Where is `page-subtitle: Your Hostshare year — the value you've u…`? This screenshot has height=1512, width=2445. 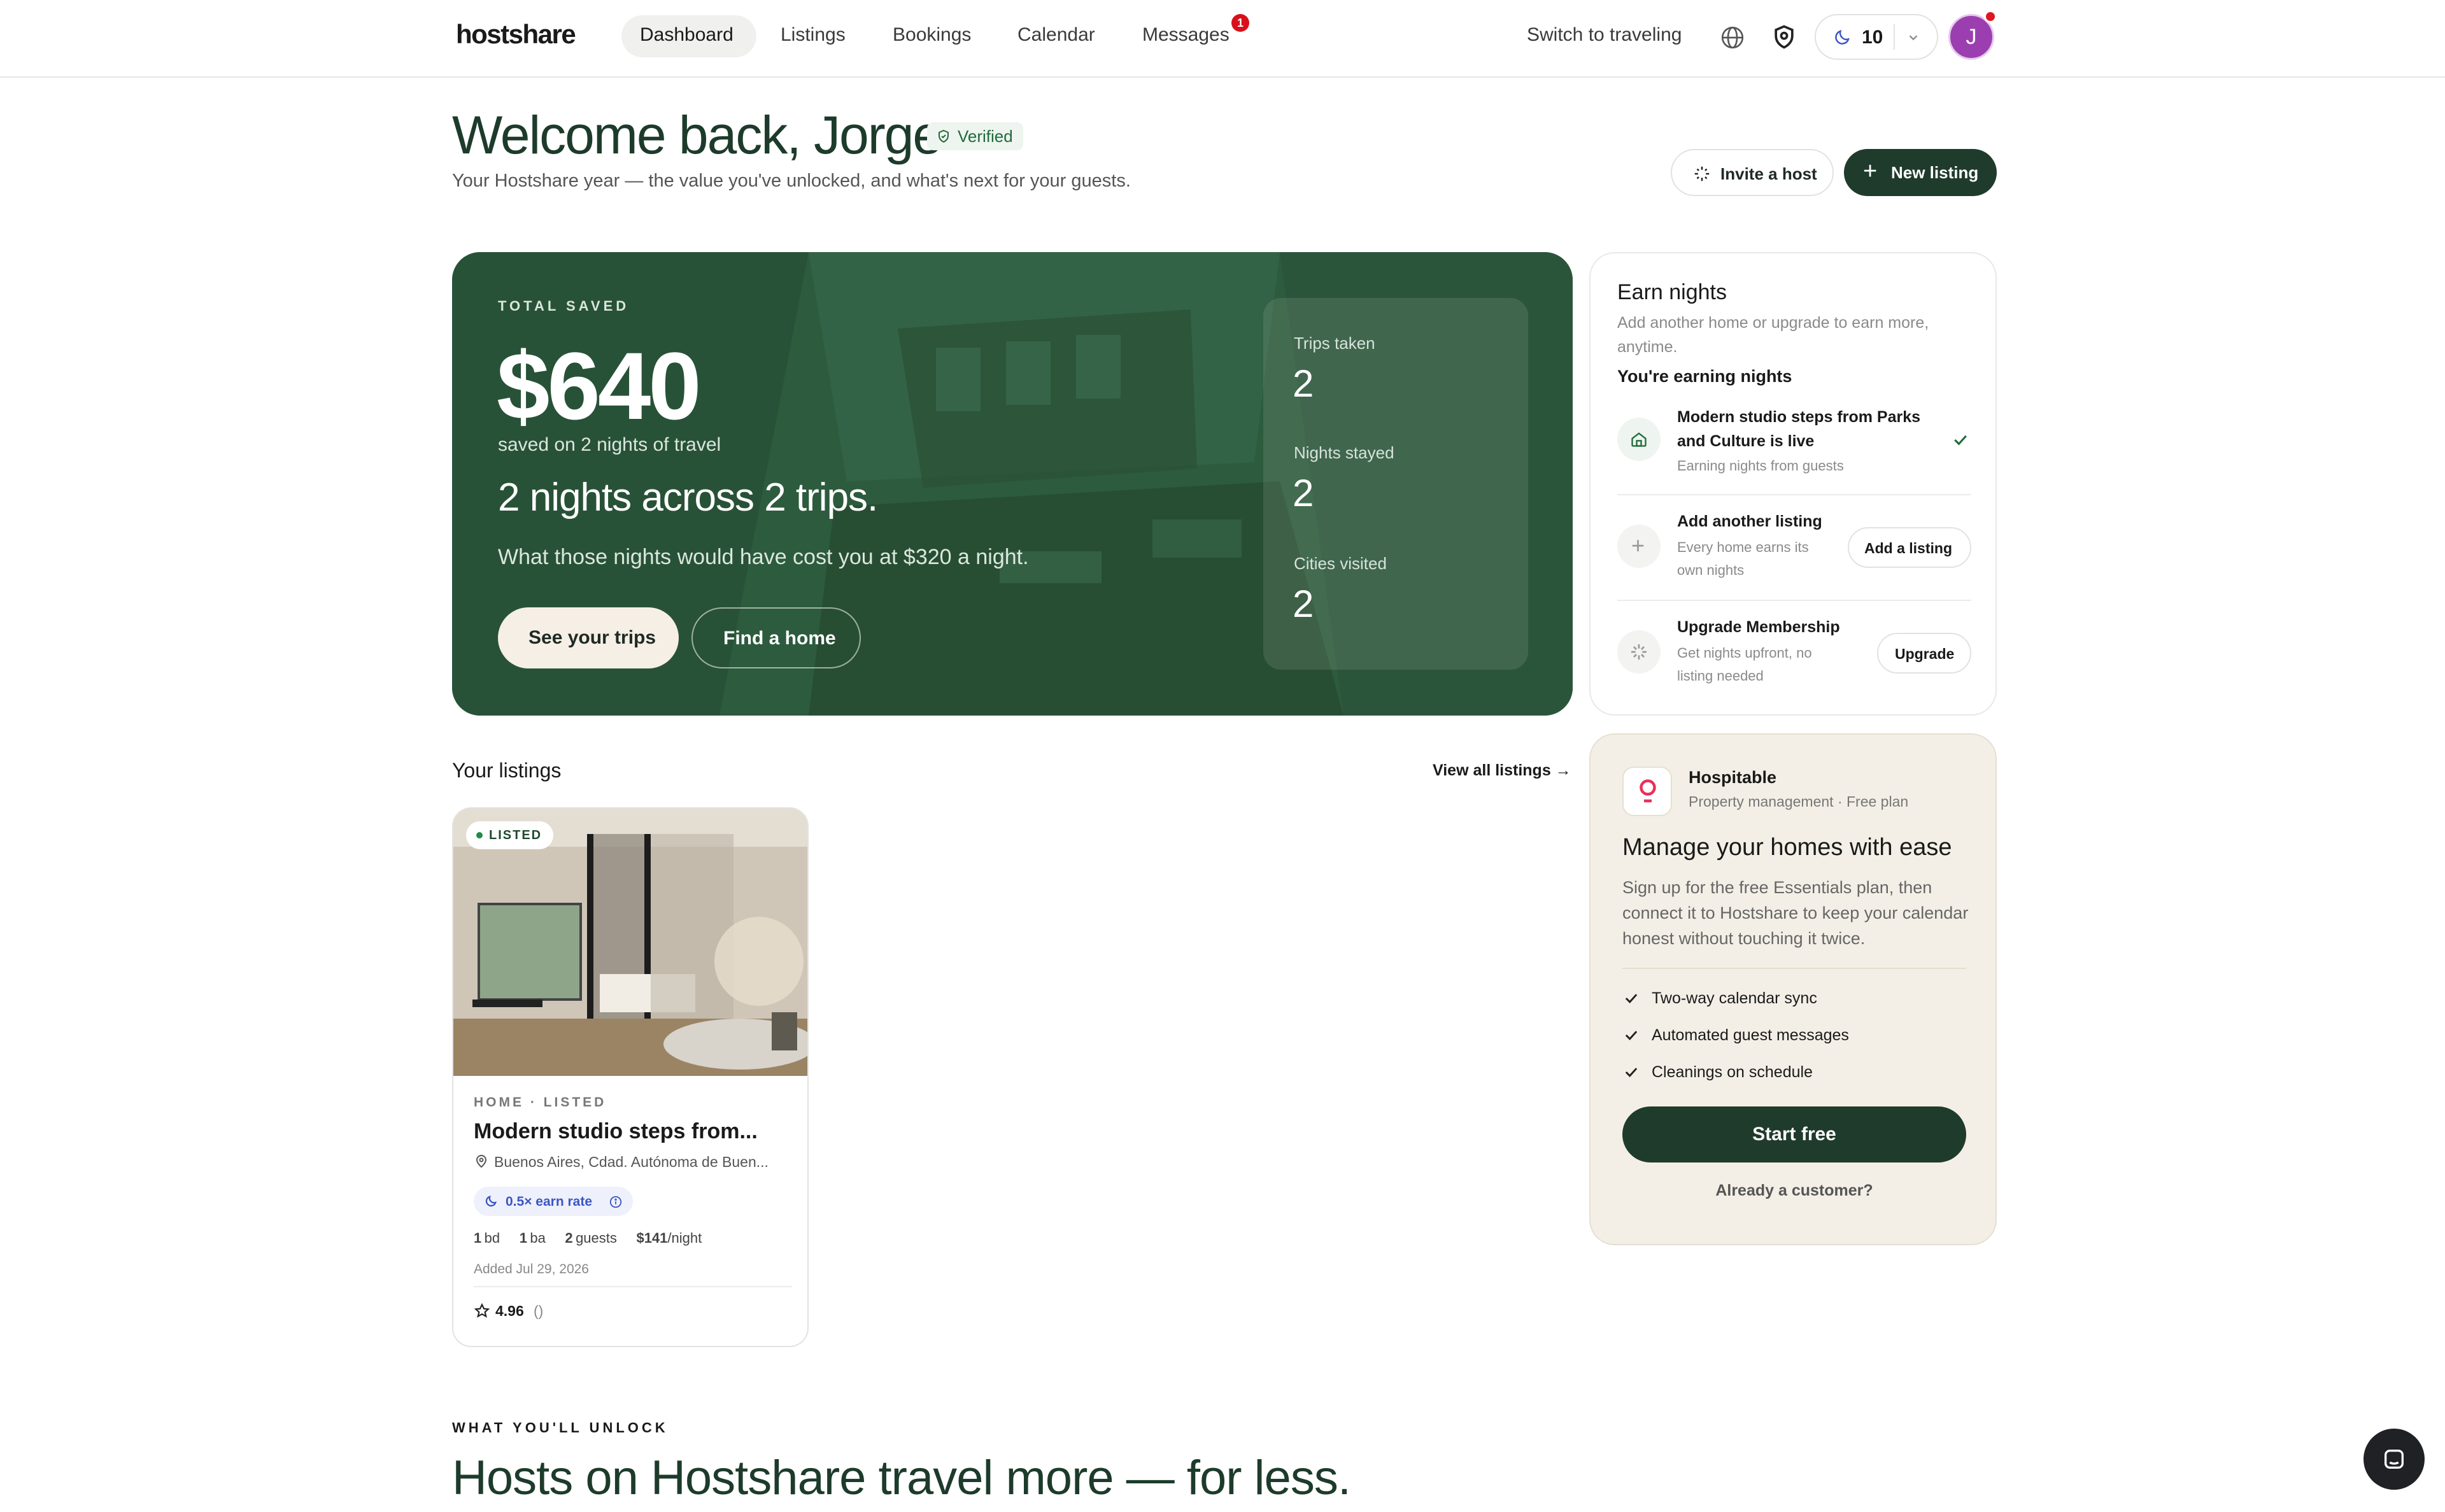 page-subtitle: Your Hostshare year — the value you've u… is located at coordinates (791, 181).